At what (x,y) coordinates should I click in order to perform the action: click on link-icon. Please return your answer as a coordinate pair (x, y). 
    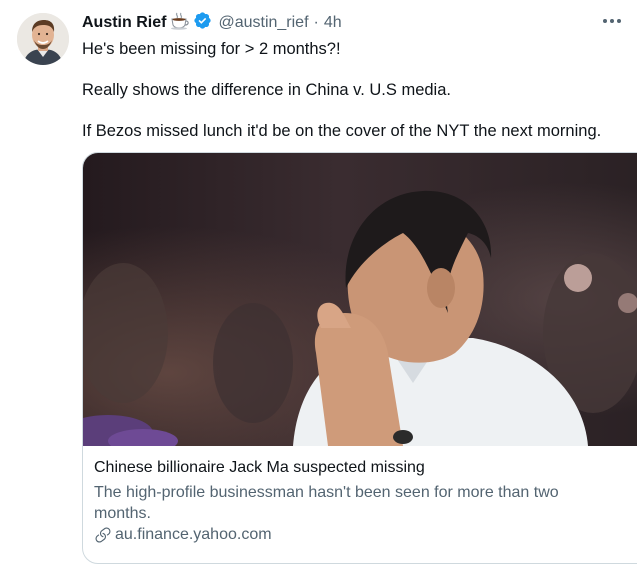
    Looking at the image, I should click on (103, 535).